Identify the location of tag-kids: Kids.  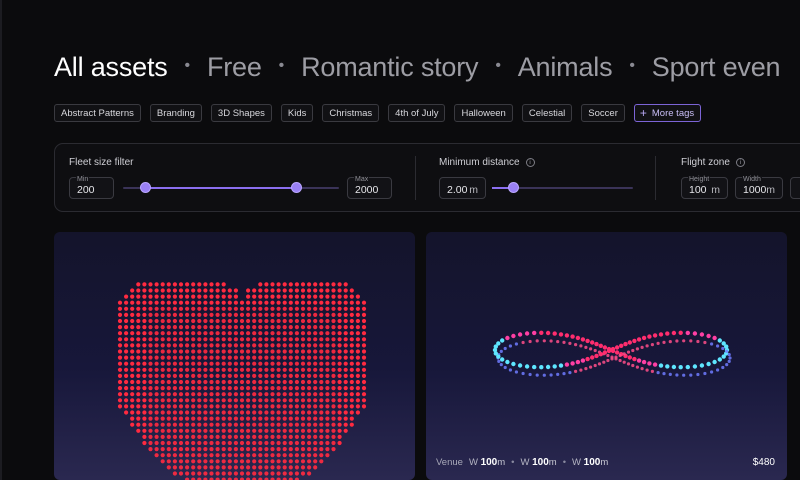
(297, 113).